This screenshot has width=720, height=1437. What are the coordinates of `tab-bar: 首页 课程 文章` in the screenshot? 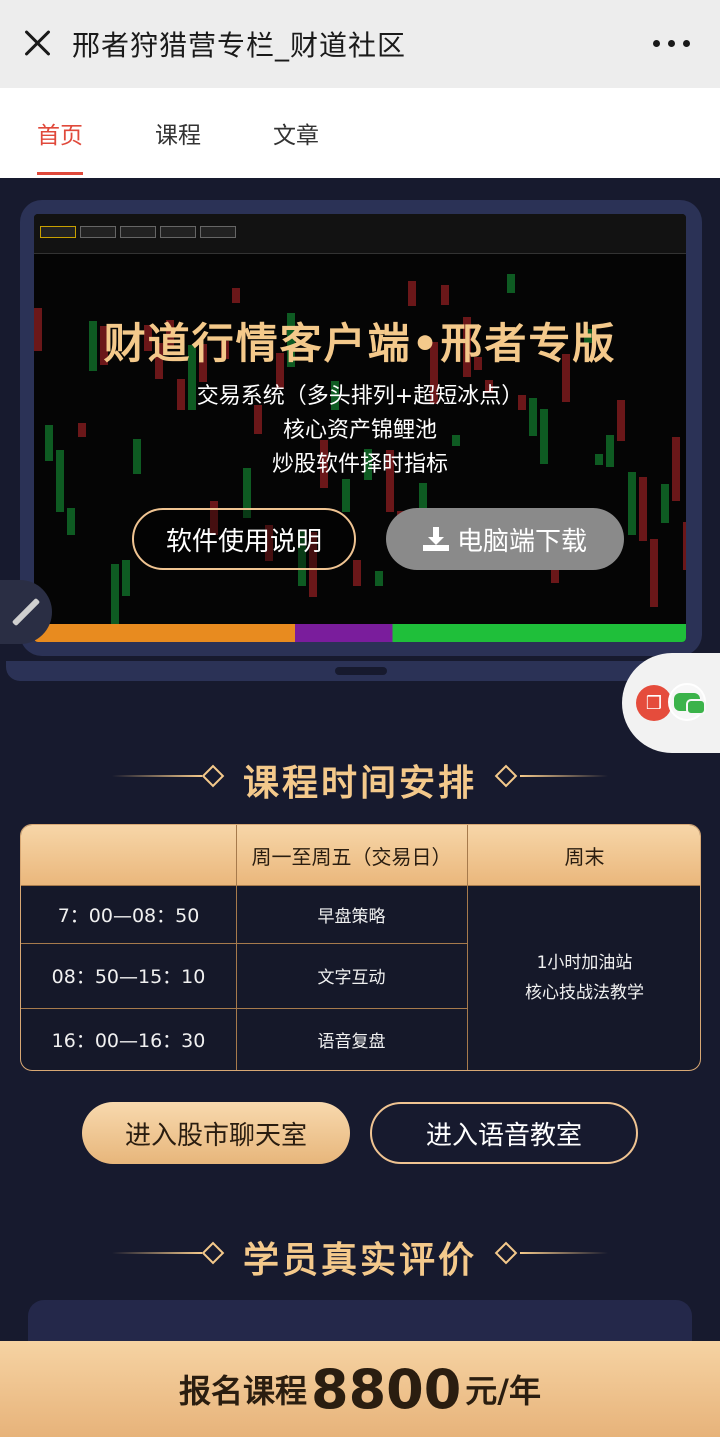 It's located at (360, 133).